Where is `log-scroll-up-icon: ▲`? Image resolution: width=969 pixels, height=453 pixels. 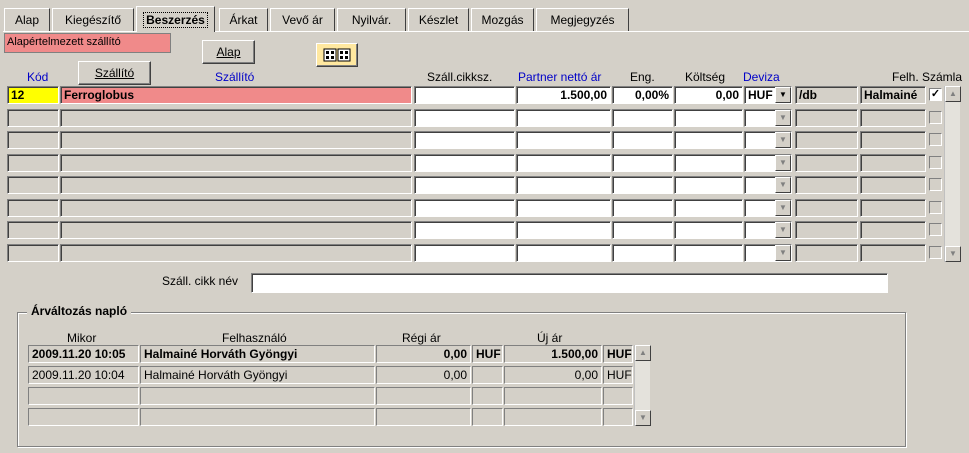 log-scroll-up-icon: ▲ is located at coordinates (643, 353).